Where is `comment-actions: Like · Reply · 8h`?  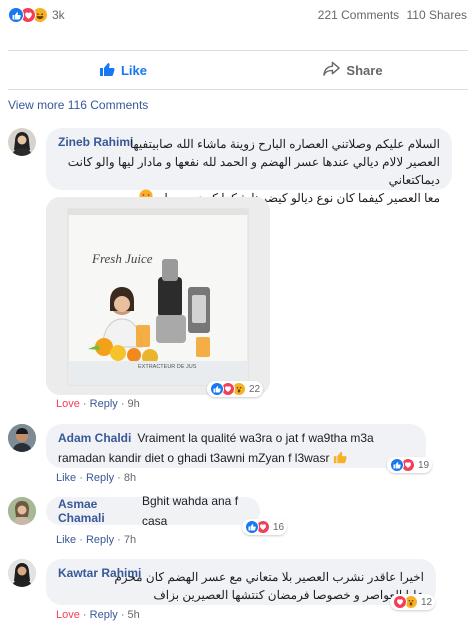
comment-actions: Like · Reply · 8h is located at coordinates (96, 478).